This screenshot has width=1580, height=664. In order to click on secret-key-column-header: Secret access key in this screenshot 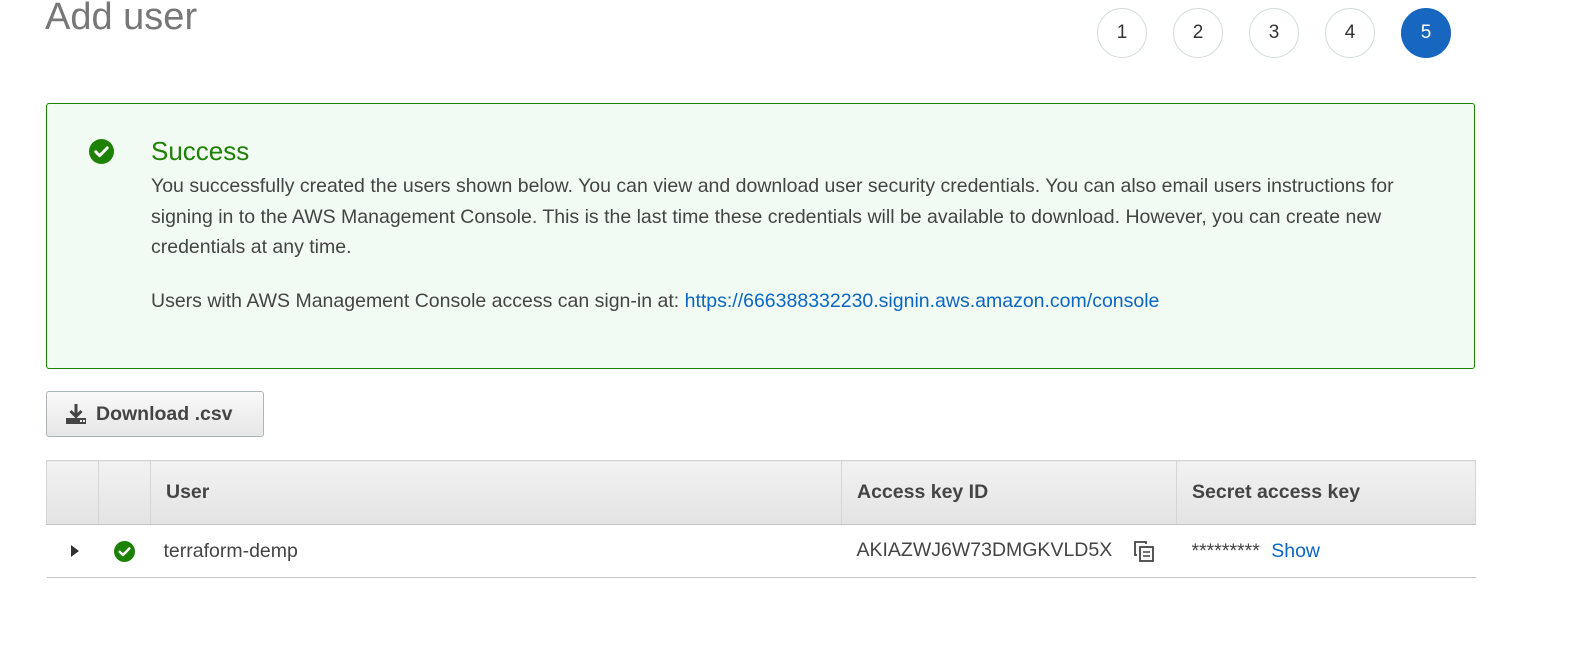, I will do `click(1326, 492)`.